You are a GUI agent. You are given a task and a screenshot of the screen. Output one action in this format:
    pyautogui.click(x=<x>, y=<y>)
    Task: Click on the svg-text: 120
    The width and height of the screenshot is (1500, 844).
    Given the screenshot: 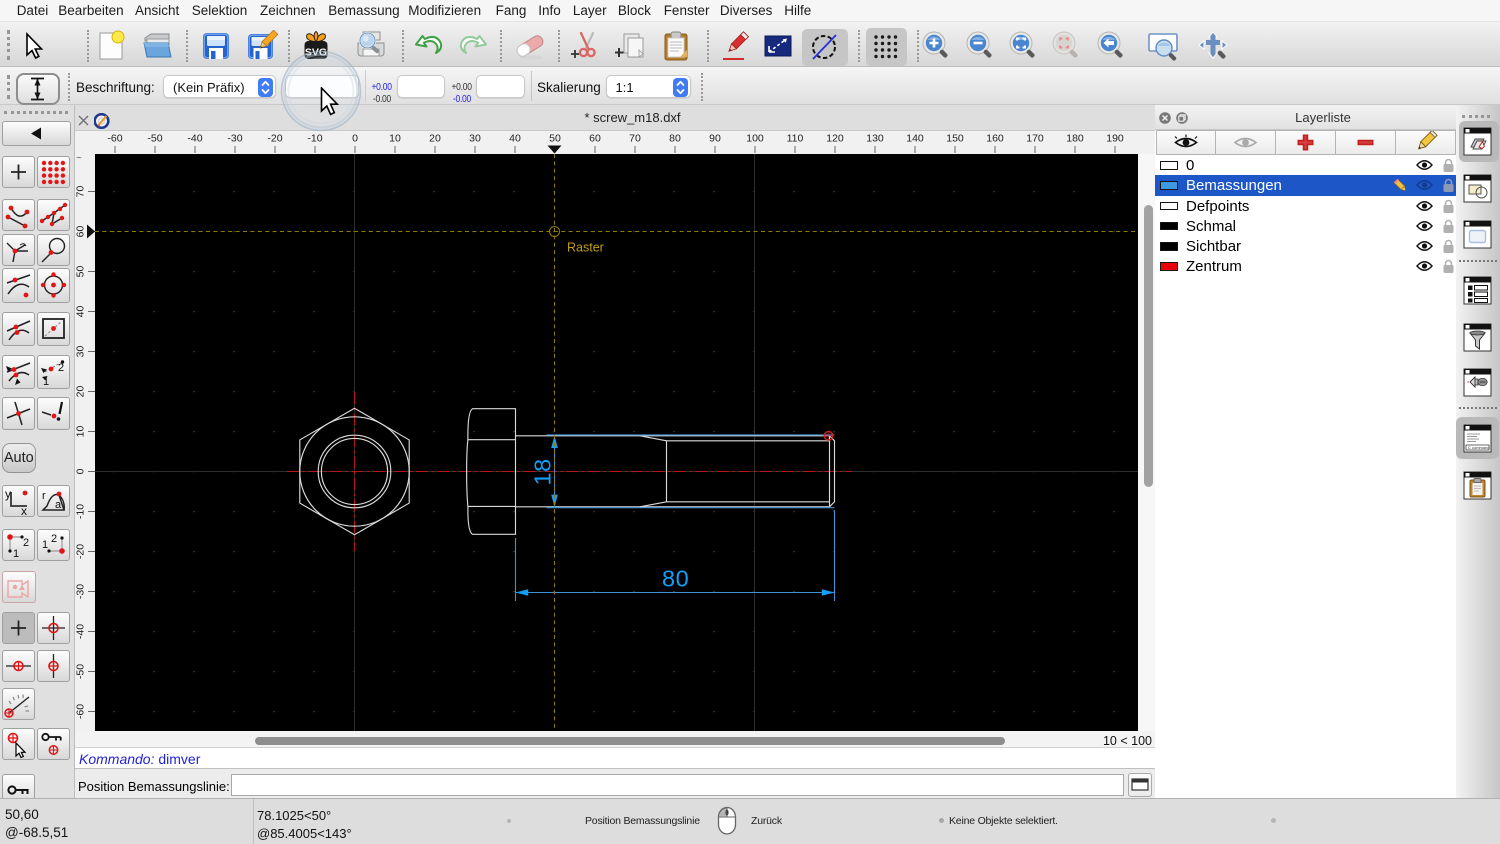 What is the action you would take?
    pyautogui.click(x=835, y=139)
    